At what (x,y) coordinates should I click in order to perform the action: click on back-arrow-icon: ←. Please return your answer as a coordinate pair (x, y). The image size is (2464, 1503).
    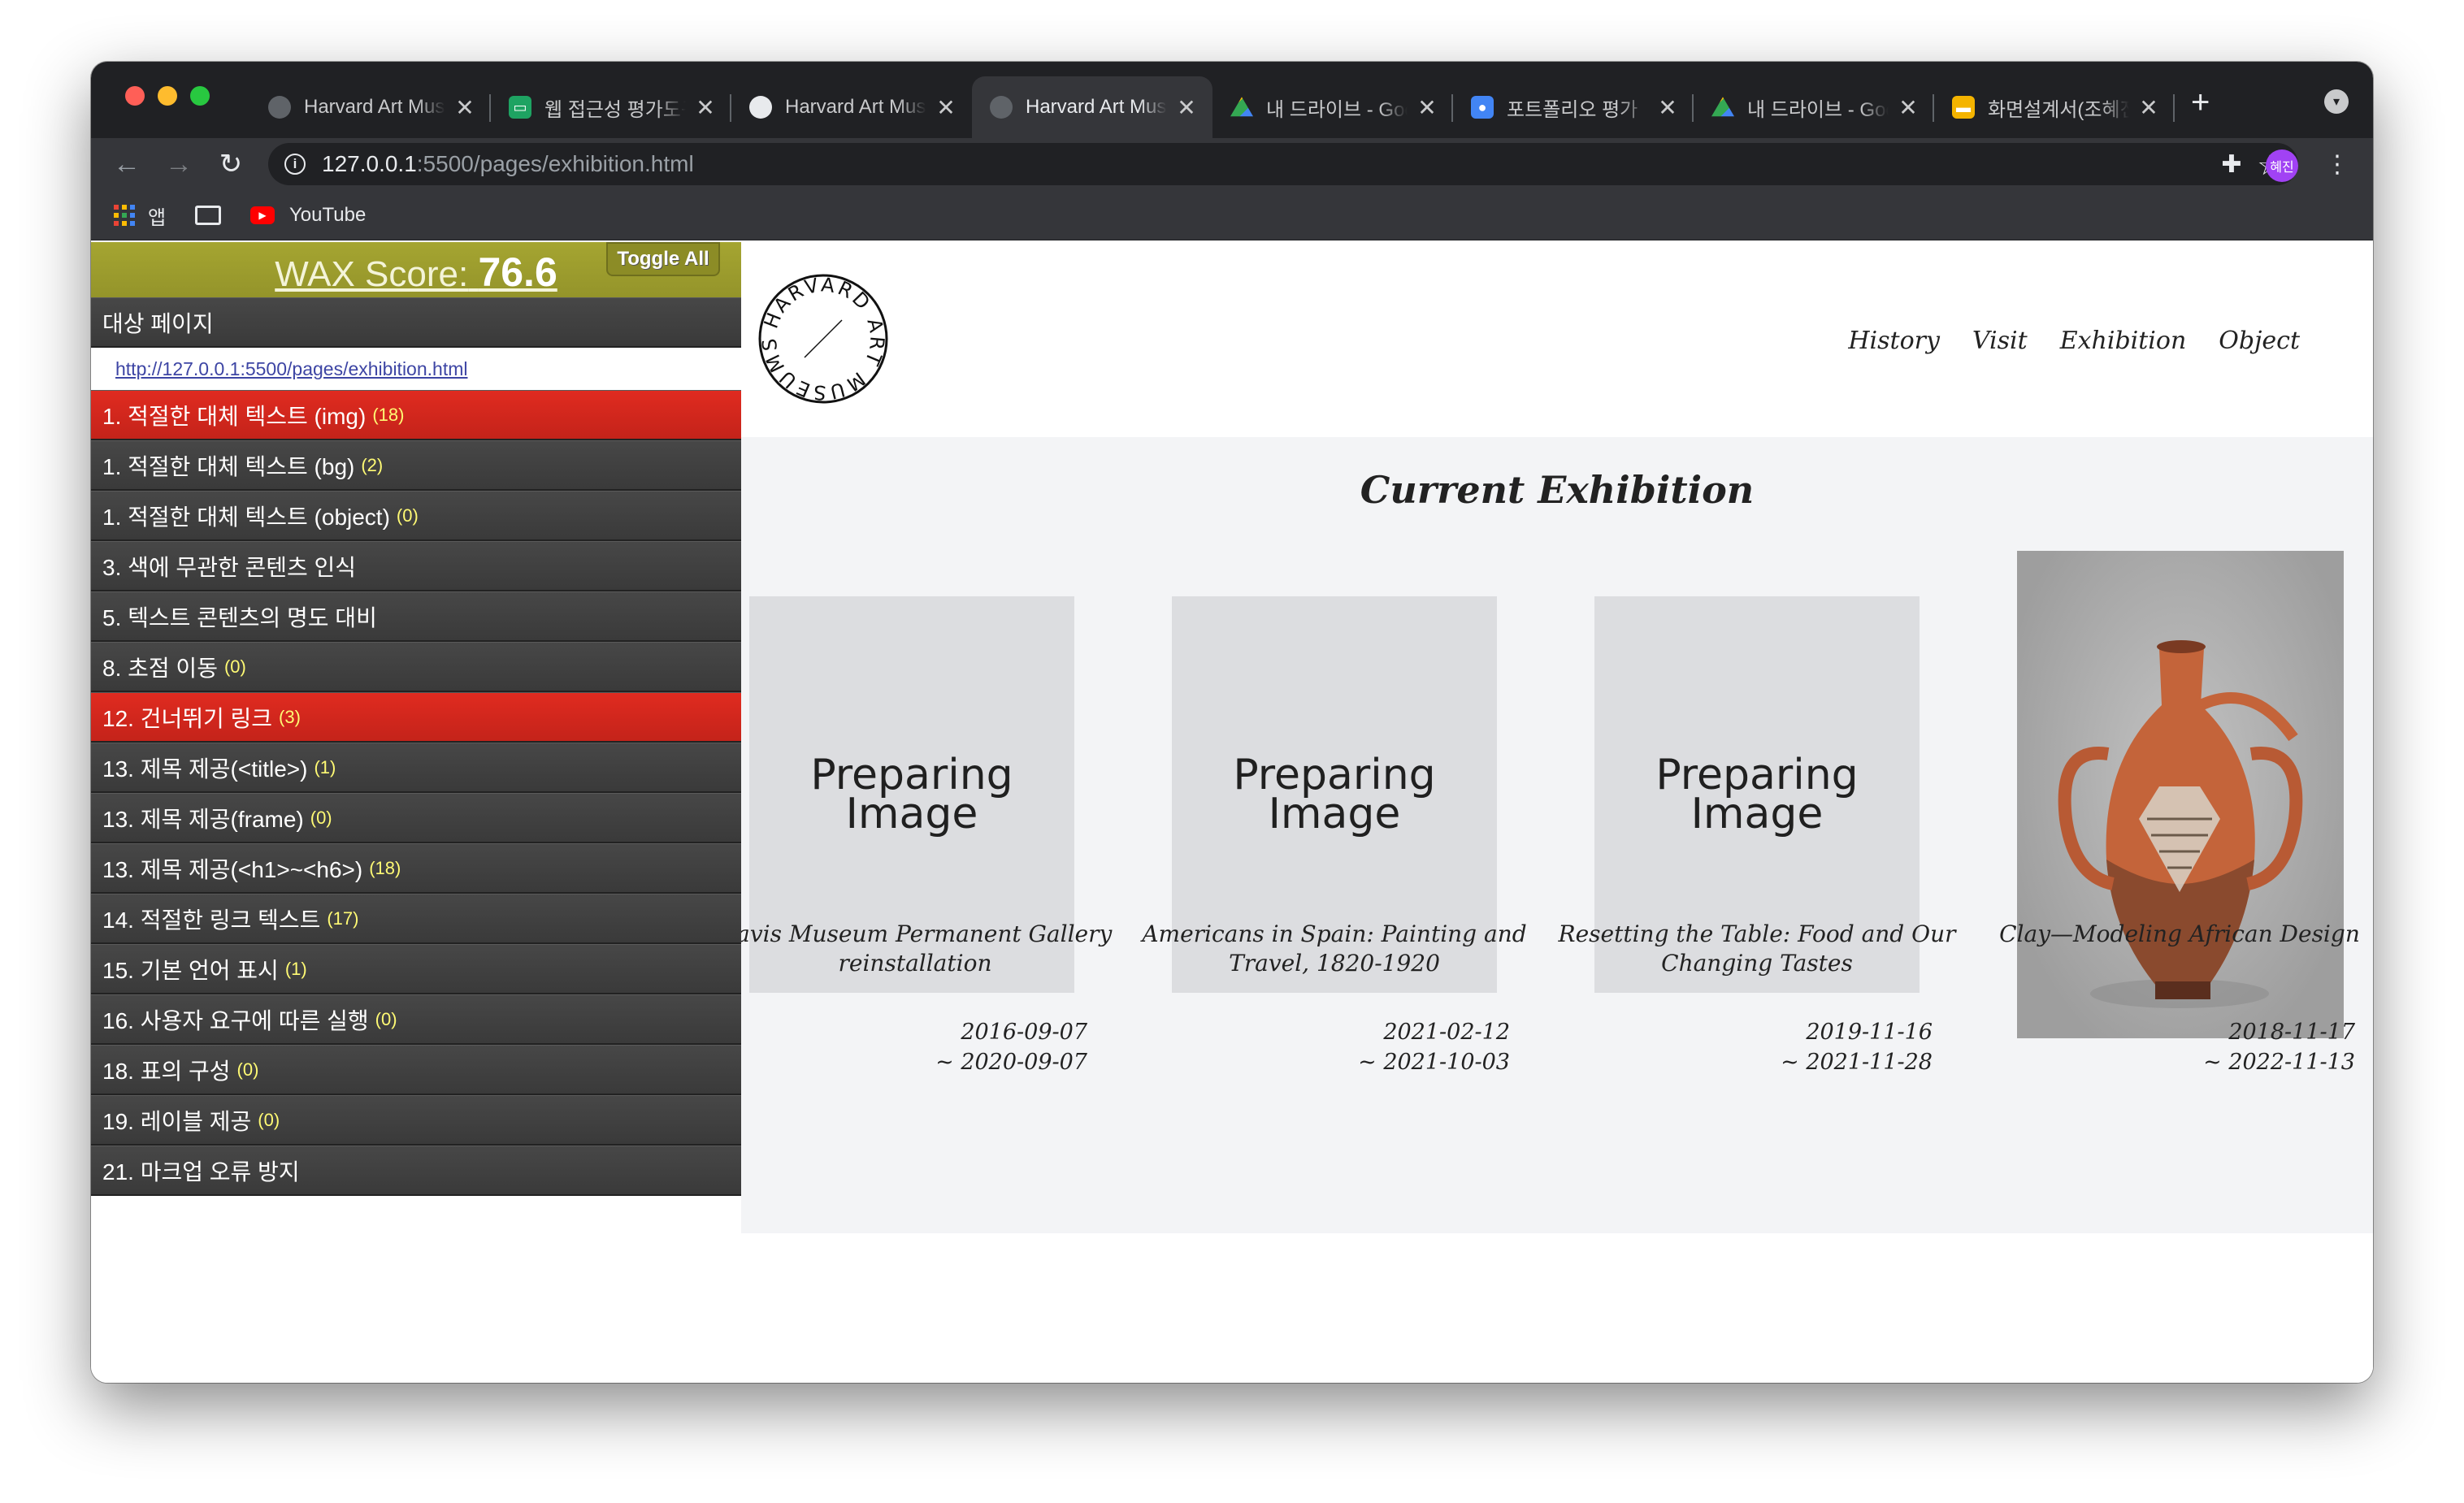
    Looking at the image, I should click on (127, 164).